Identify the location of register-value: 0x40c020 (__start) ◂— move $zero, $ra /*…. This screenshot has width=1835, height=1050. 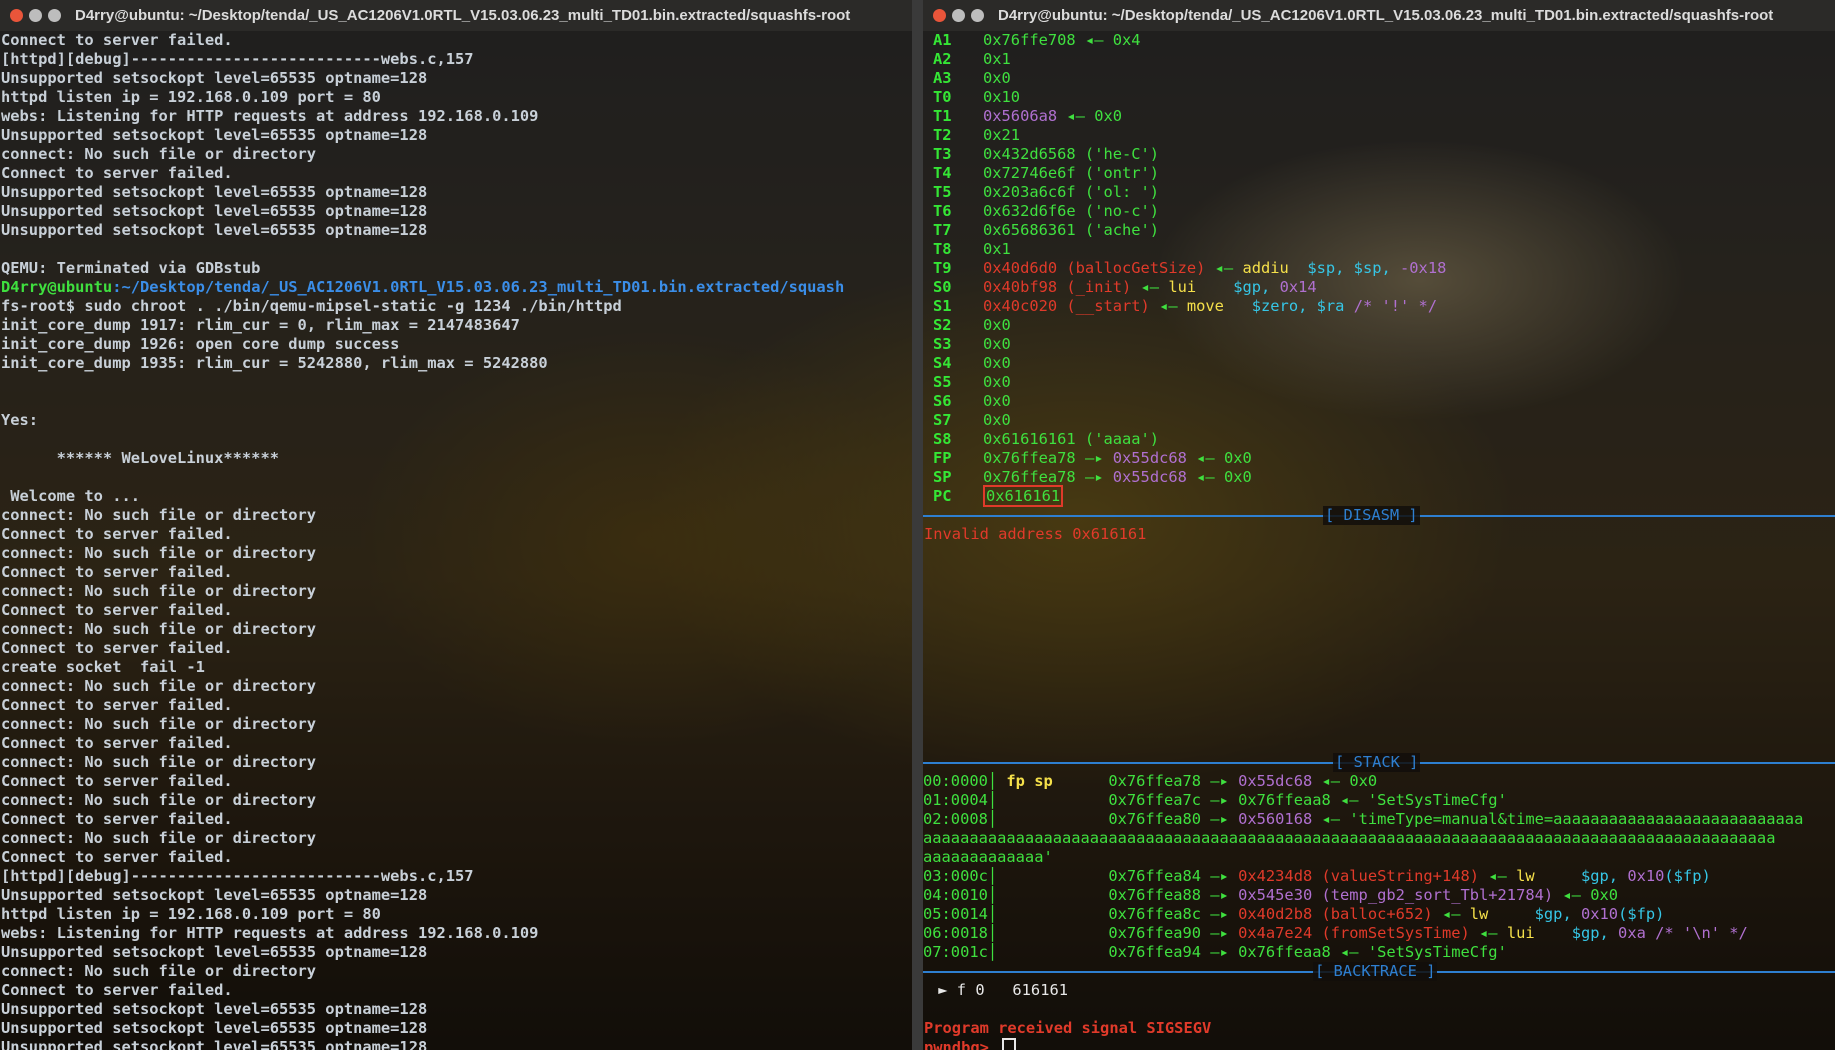
(1210, 306).